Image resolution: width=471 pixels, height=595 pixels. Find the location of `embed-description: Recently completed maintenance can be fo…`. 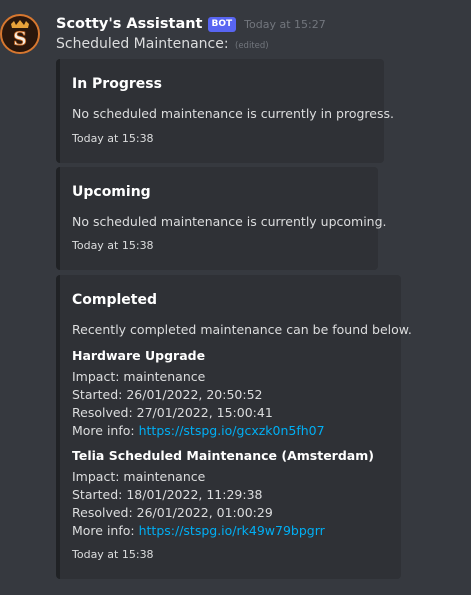

embed-description: Recently completed maintenance can be fo… is located at coordinates (242, 329).